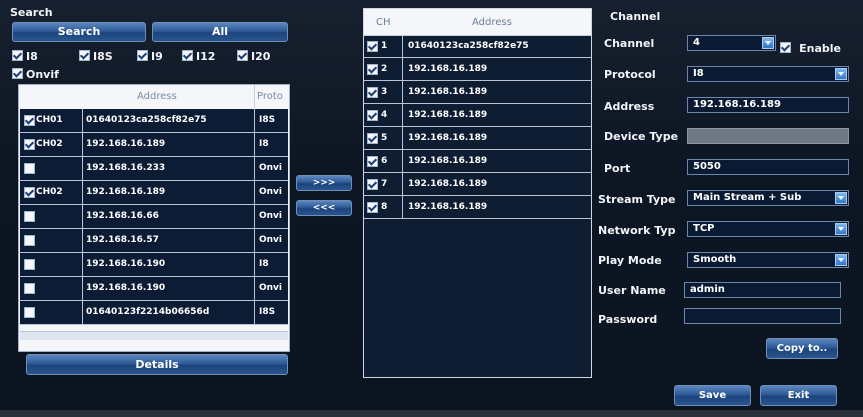 This screenshot has width=863, height=417. Describe the element at coordinates (146, 120) in the screenshot. I see `row-address: 01640123ca258cf82e75` at that location.